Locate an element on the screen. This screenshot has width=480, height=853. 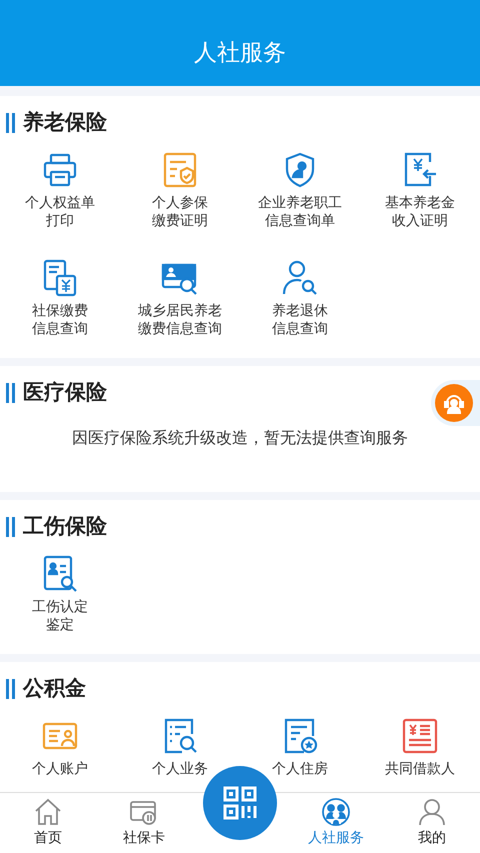
item-label: 基本养老金 is located at coordinates (420, 203).